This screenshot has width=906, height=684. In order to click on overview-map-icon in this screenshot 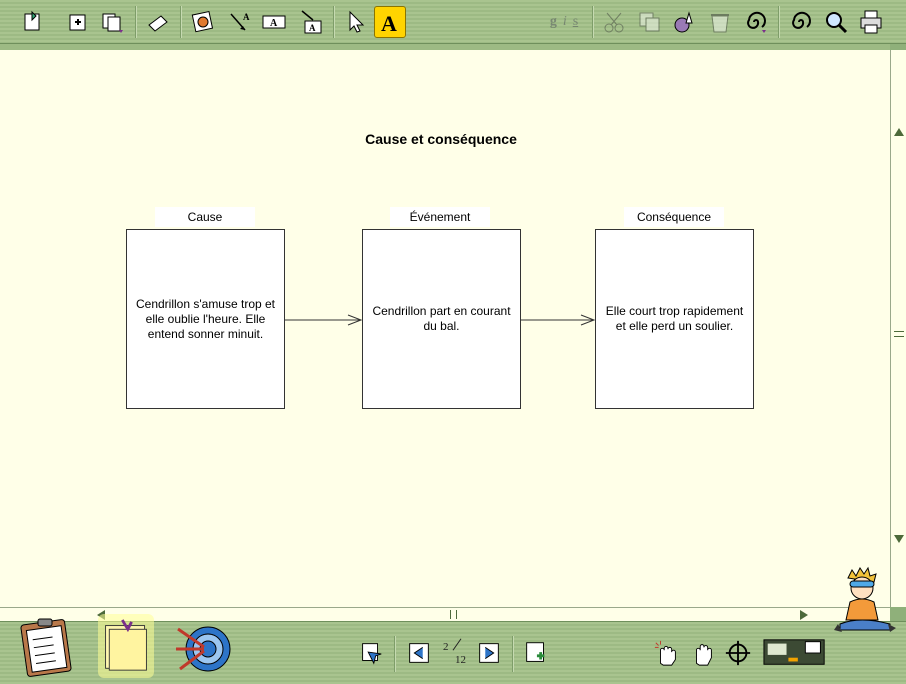, I will do `click(795, 653)`.